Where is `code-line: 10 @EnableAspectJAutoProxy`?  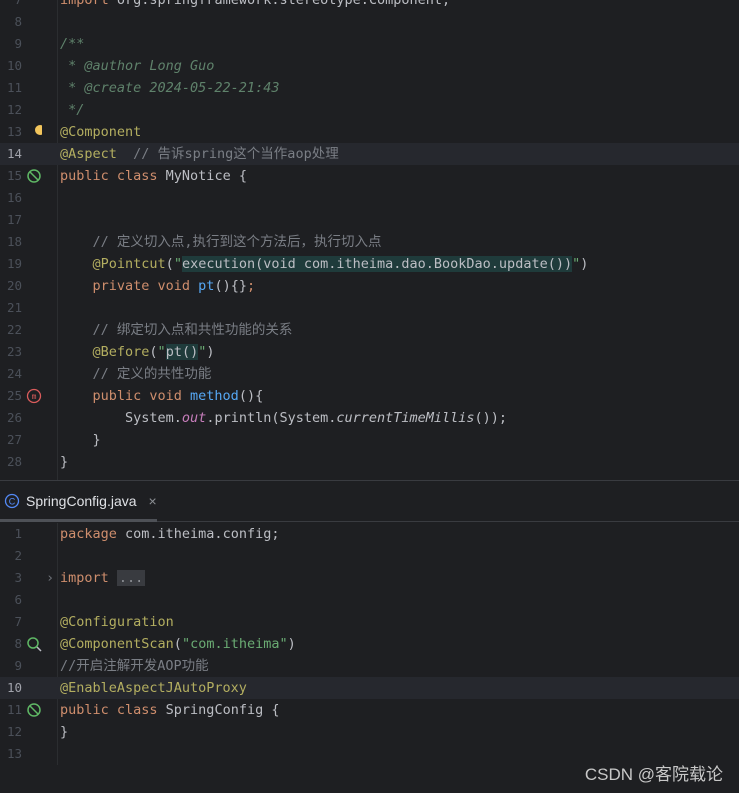
code-line: 10 @EnableAspectJAutoProxy is located at coordinates (369, 688).